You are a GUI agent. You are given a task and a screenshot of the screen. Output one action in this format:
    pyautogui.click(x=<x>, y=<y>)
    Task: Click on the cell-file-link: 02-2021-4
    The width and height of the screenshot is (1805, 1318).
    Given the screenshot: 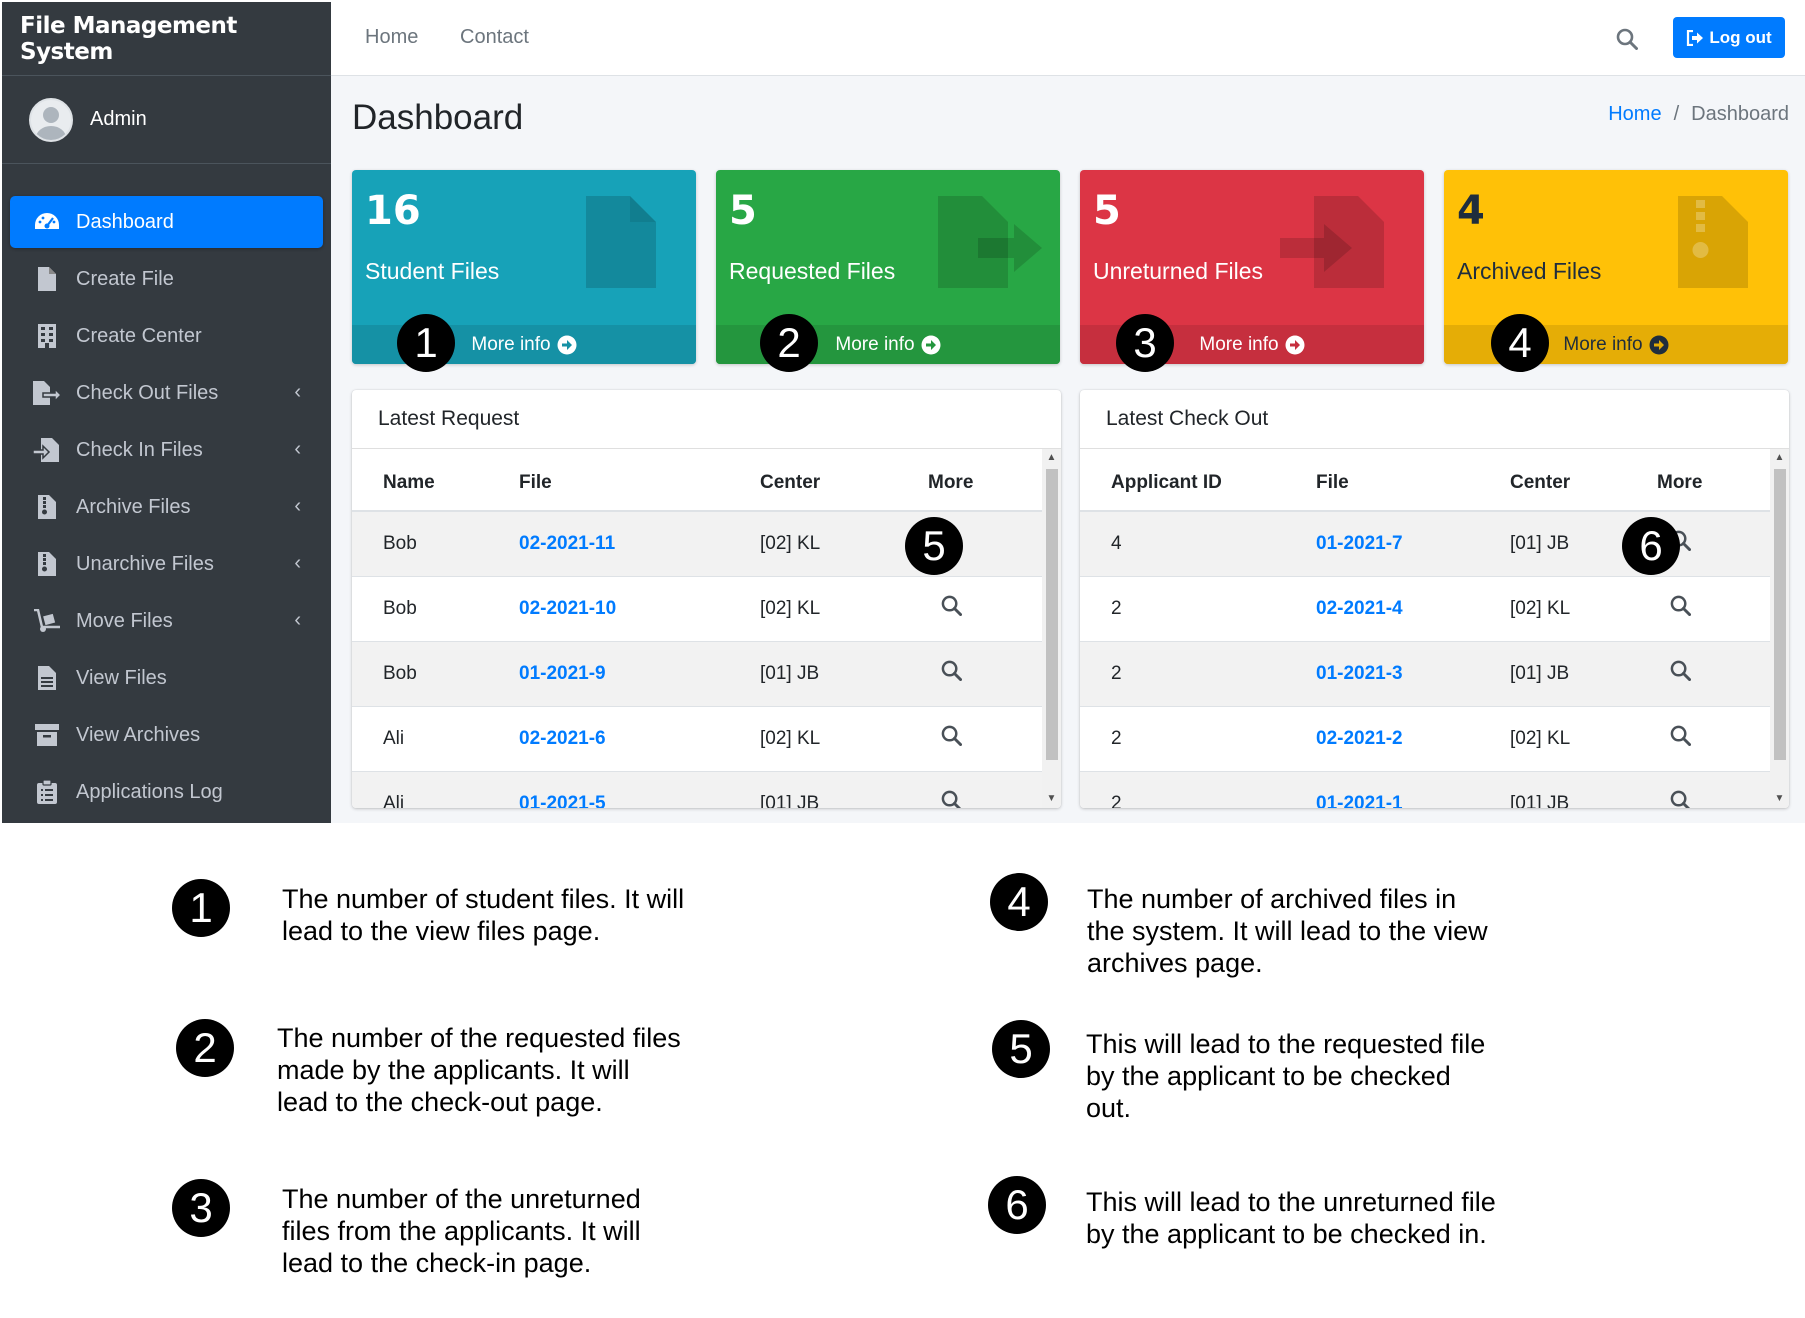 What is the action you would take?
    pyautogui.click(x=1413, y=608)
    